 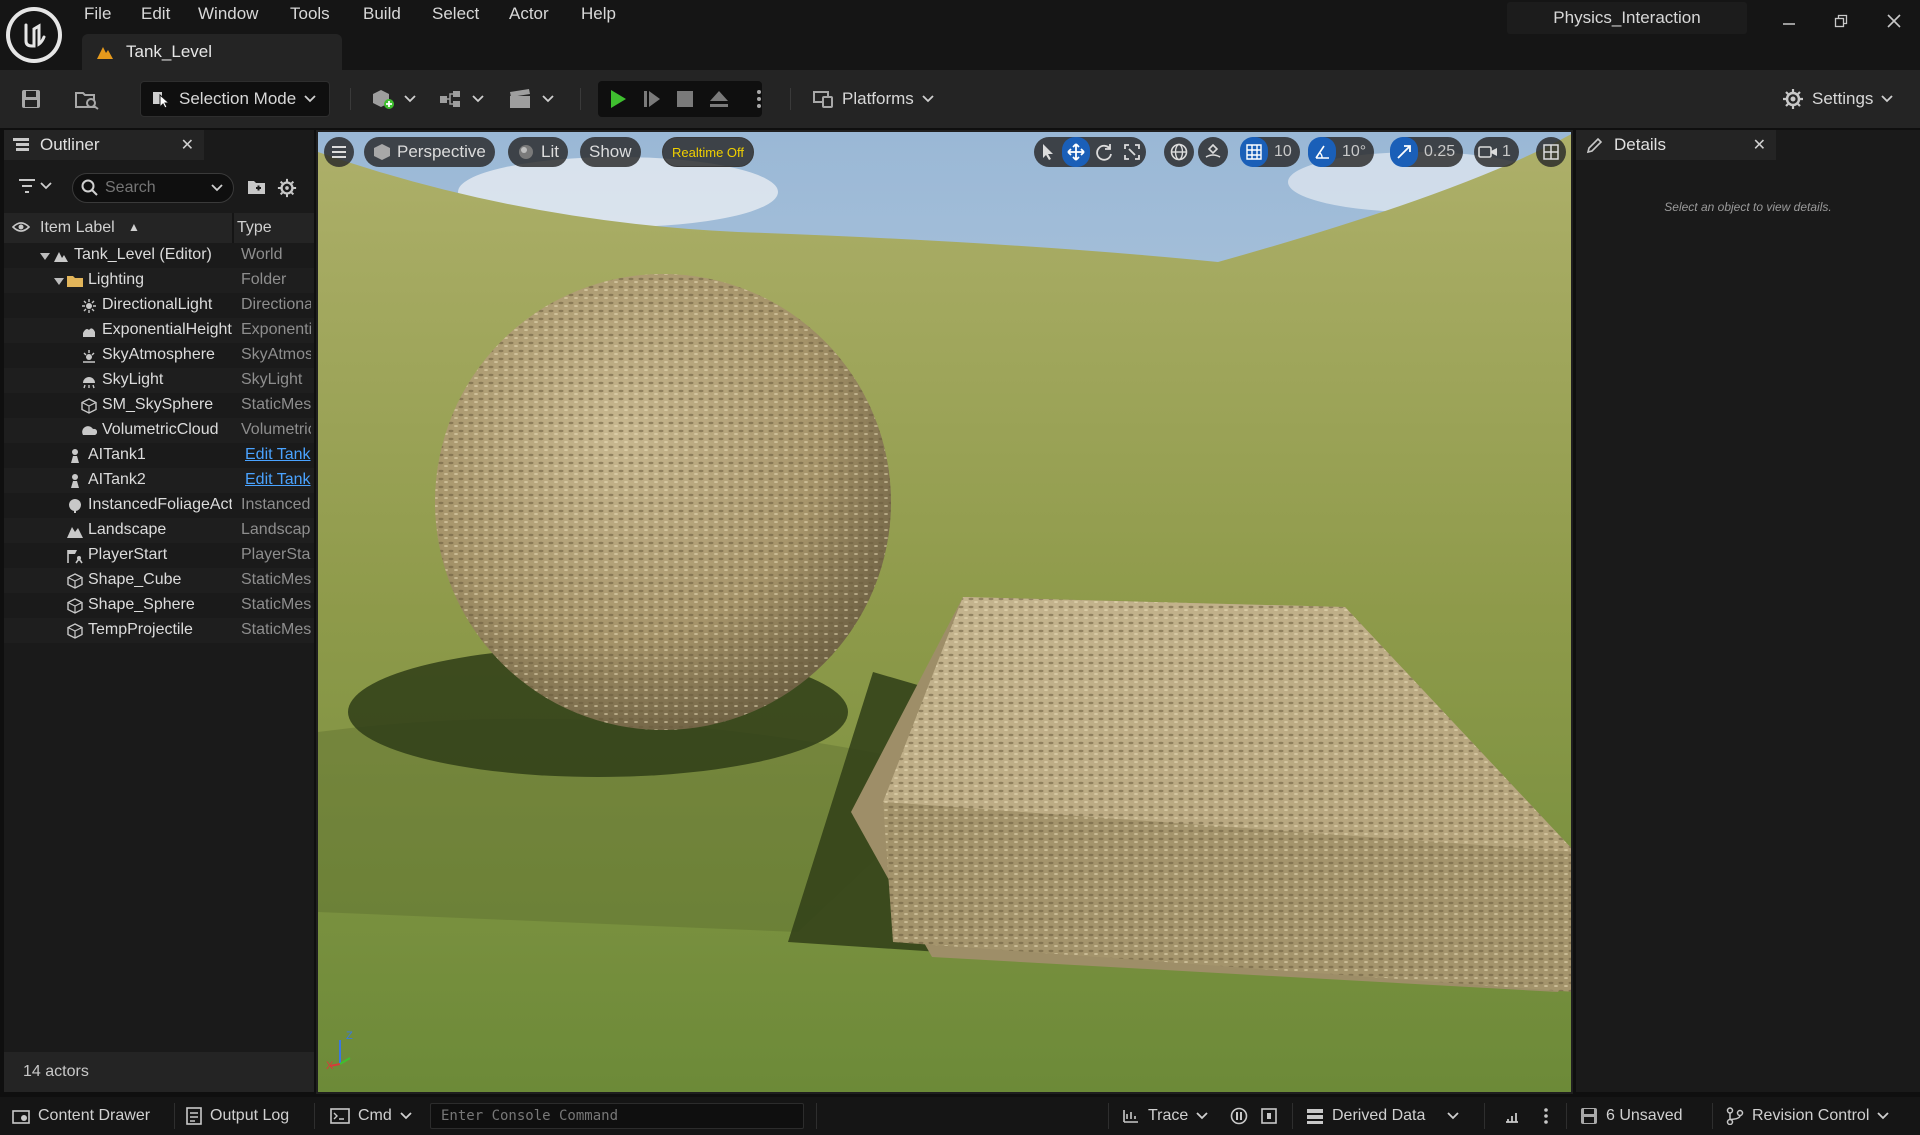 What do you see at coordinates (1048, 152) in the screenshot?
I see `select-arrow-icon` at bounding box center [1048, 152].